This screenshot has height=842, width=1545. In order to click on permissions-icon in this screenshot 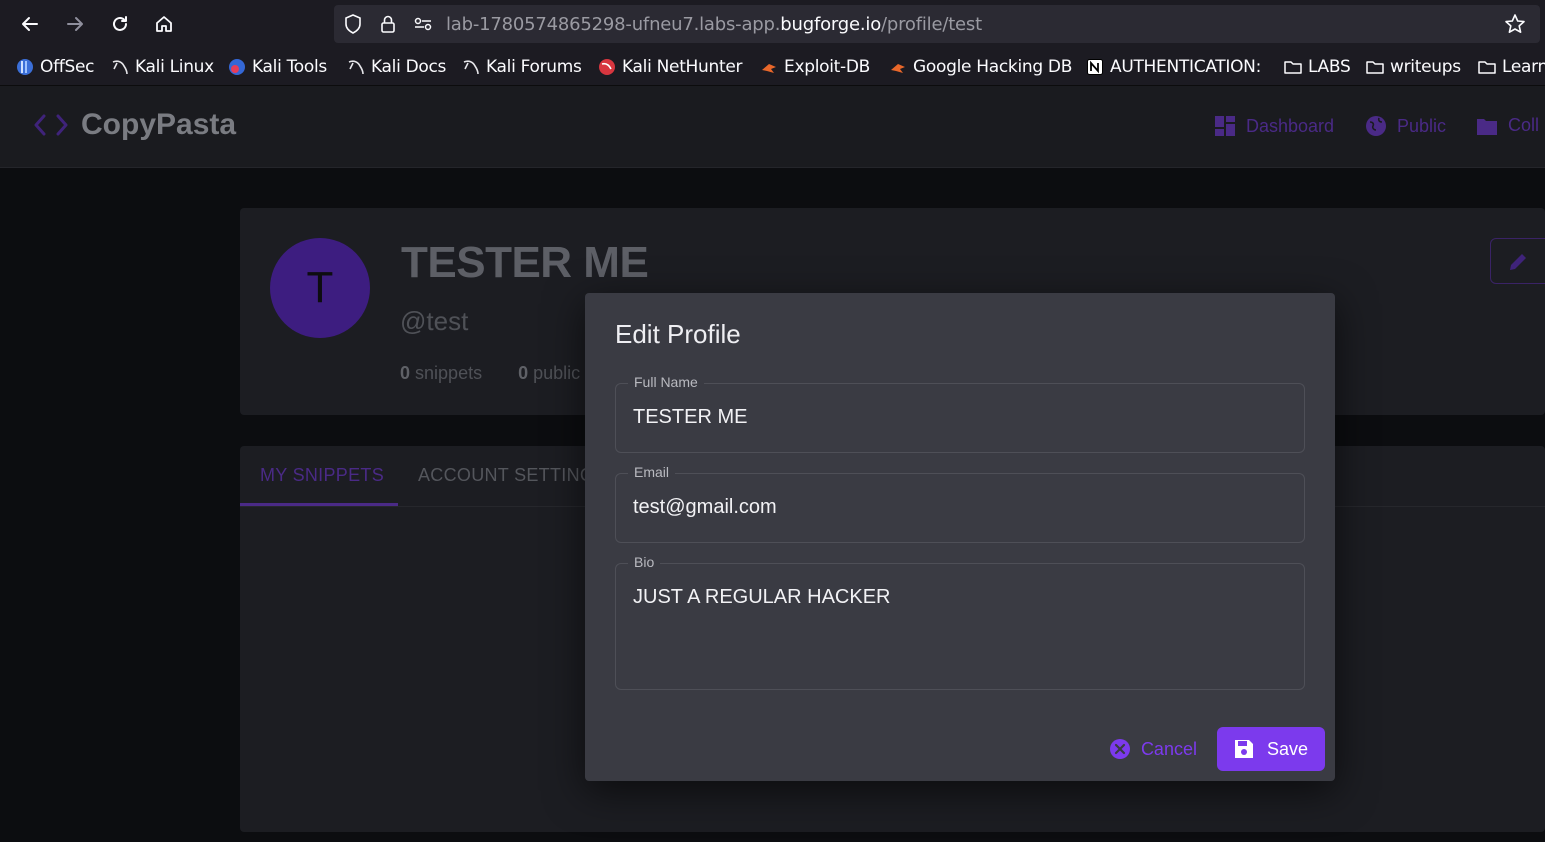, I will do `click(423, 24)`.